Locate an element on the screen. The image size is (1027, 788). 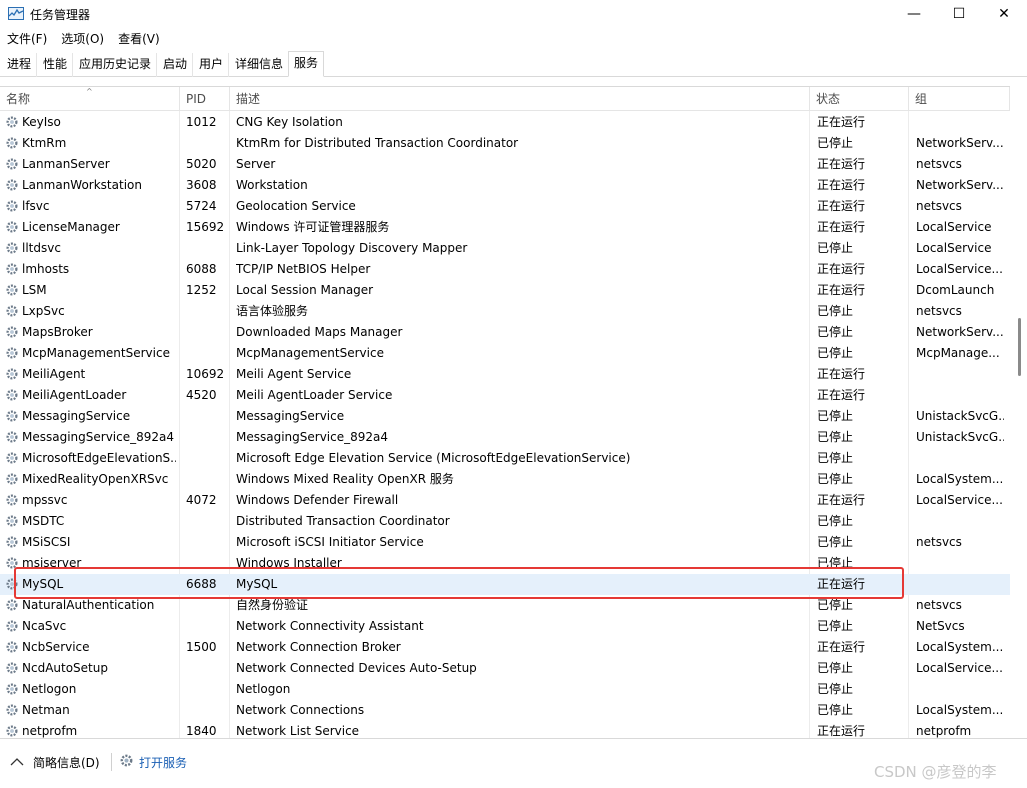
service-description: Link-Layer Topology Discovery Mapper is located at coordinates (352, 248).